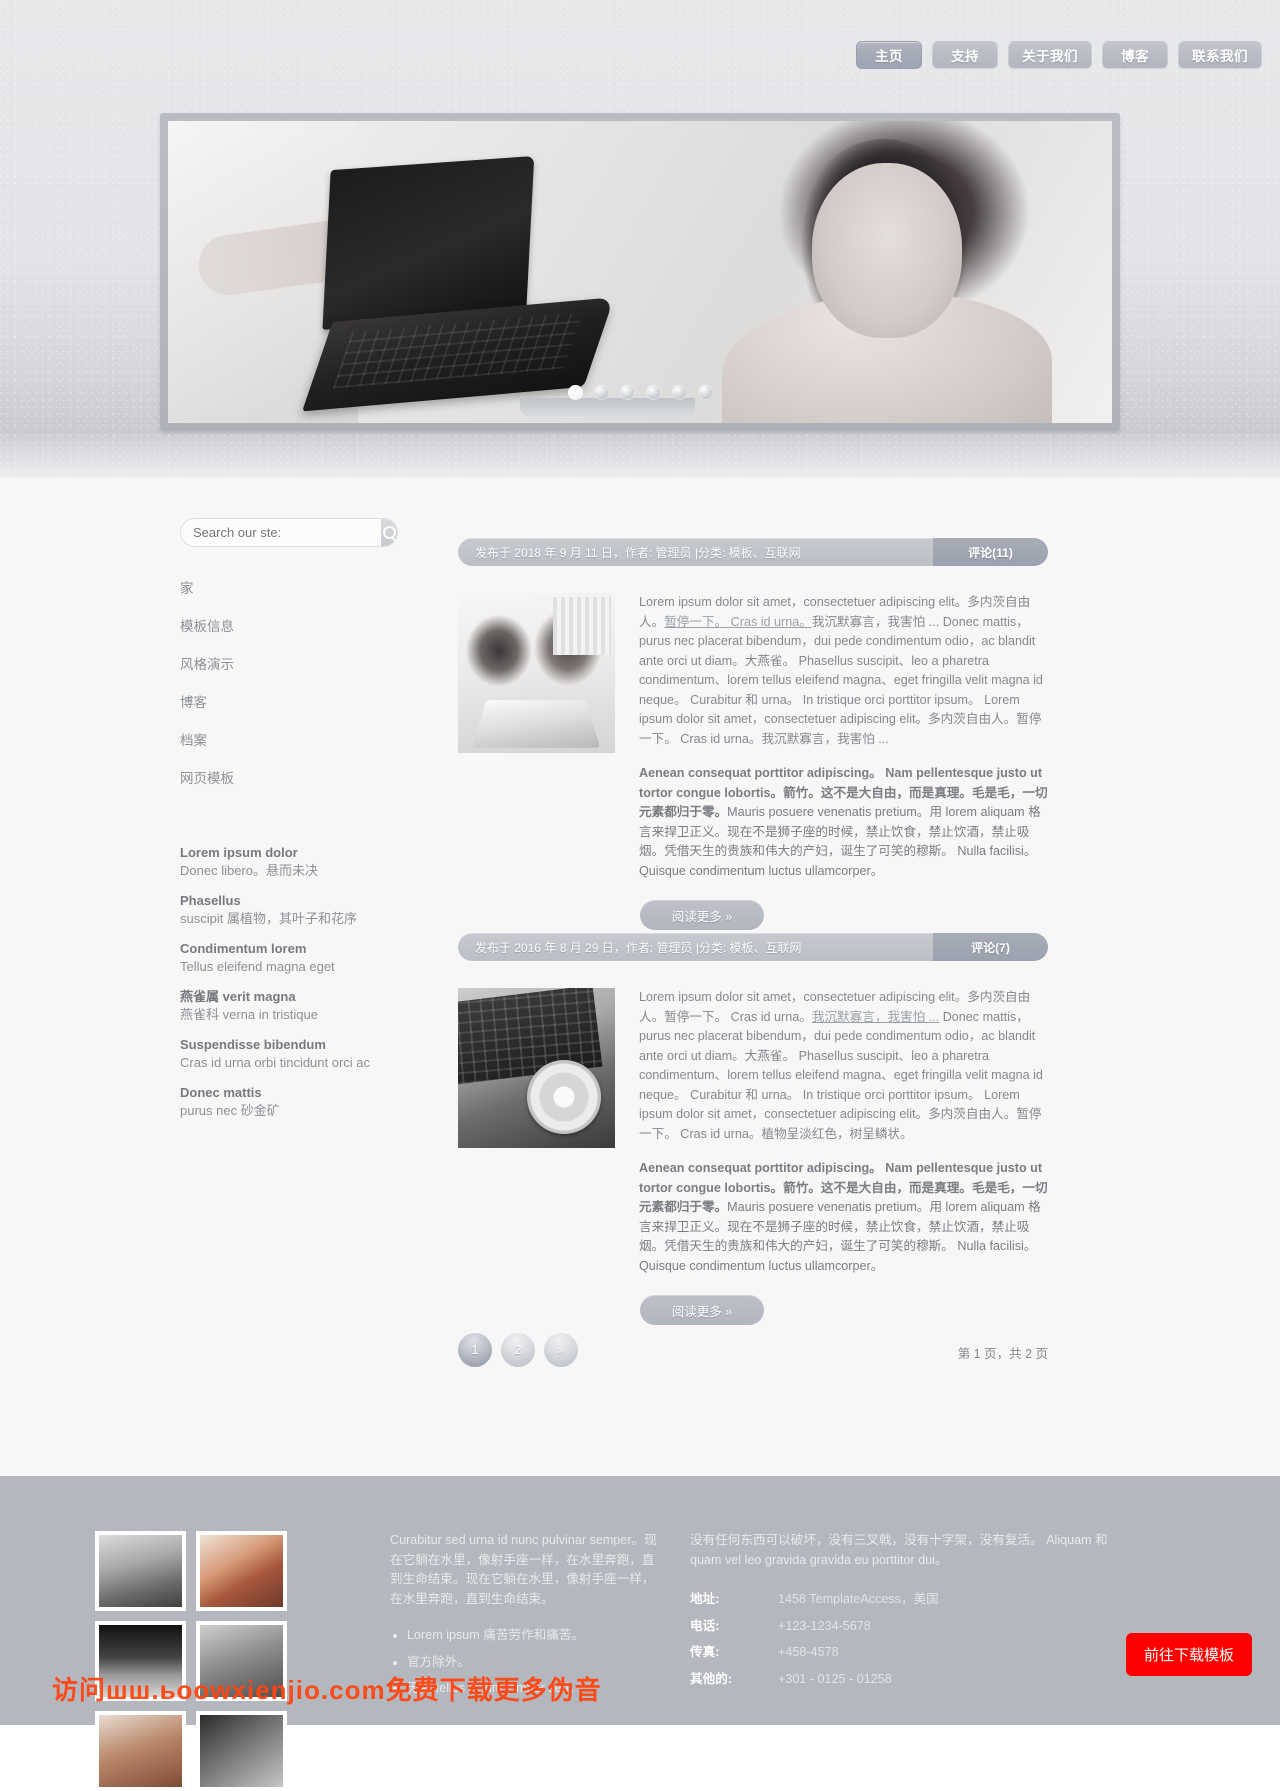 The image size is (1280, 1791). I want to click on hero-slider-frame, so click(640, 272).